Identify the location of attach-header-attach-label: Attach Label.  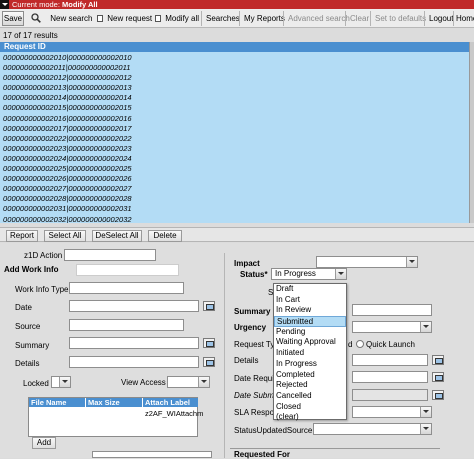
(170, 402).